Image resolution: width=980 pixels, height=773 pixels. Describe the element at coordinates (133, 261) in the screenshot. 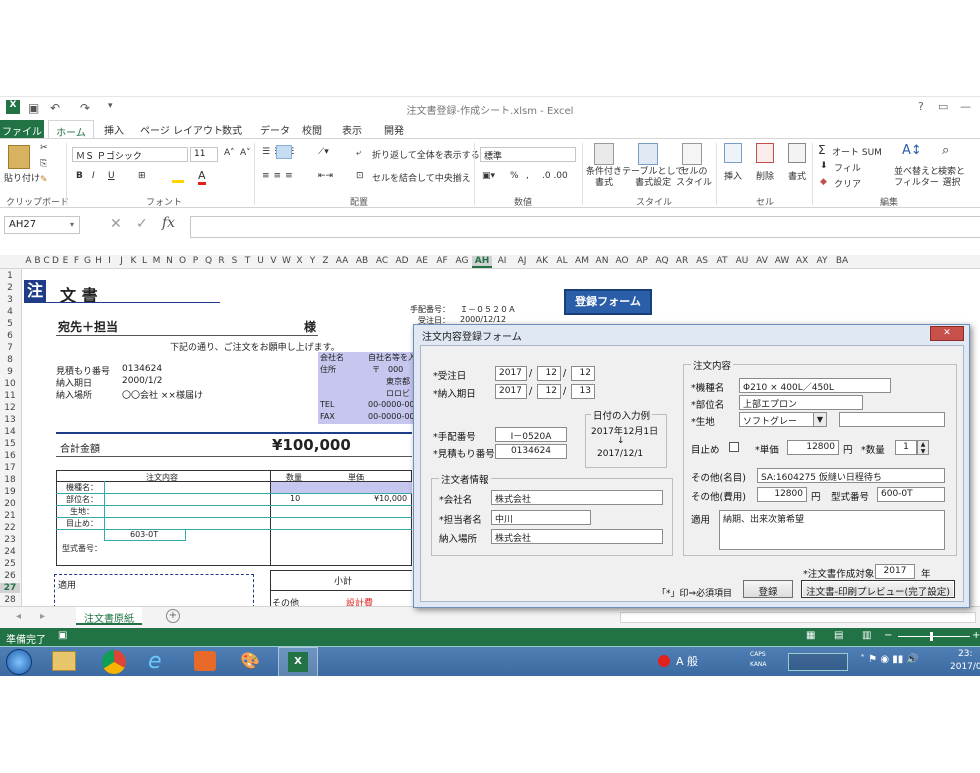

I see `column-header: K` at that location.